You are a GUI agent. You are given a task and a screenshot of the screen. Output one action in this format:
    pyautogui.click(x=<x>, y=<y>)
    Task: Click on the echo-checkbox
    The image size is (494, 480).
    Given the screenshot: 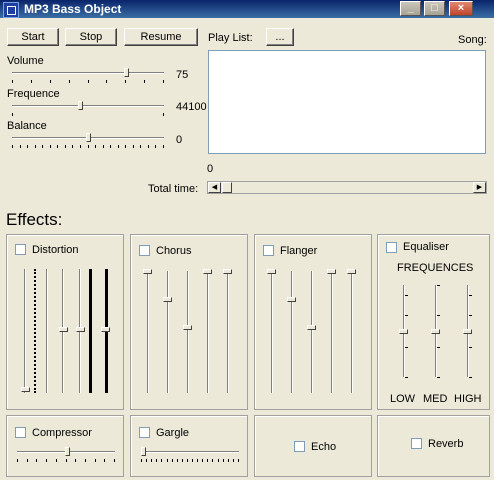 What is the action you would take?
    pyautogui.click(x=299, y=446)
    